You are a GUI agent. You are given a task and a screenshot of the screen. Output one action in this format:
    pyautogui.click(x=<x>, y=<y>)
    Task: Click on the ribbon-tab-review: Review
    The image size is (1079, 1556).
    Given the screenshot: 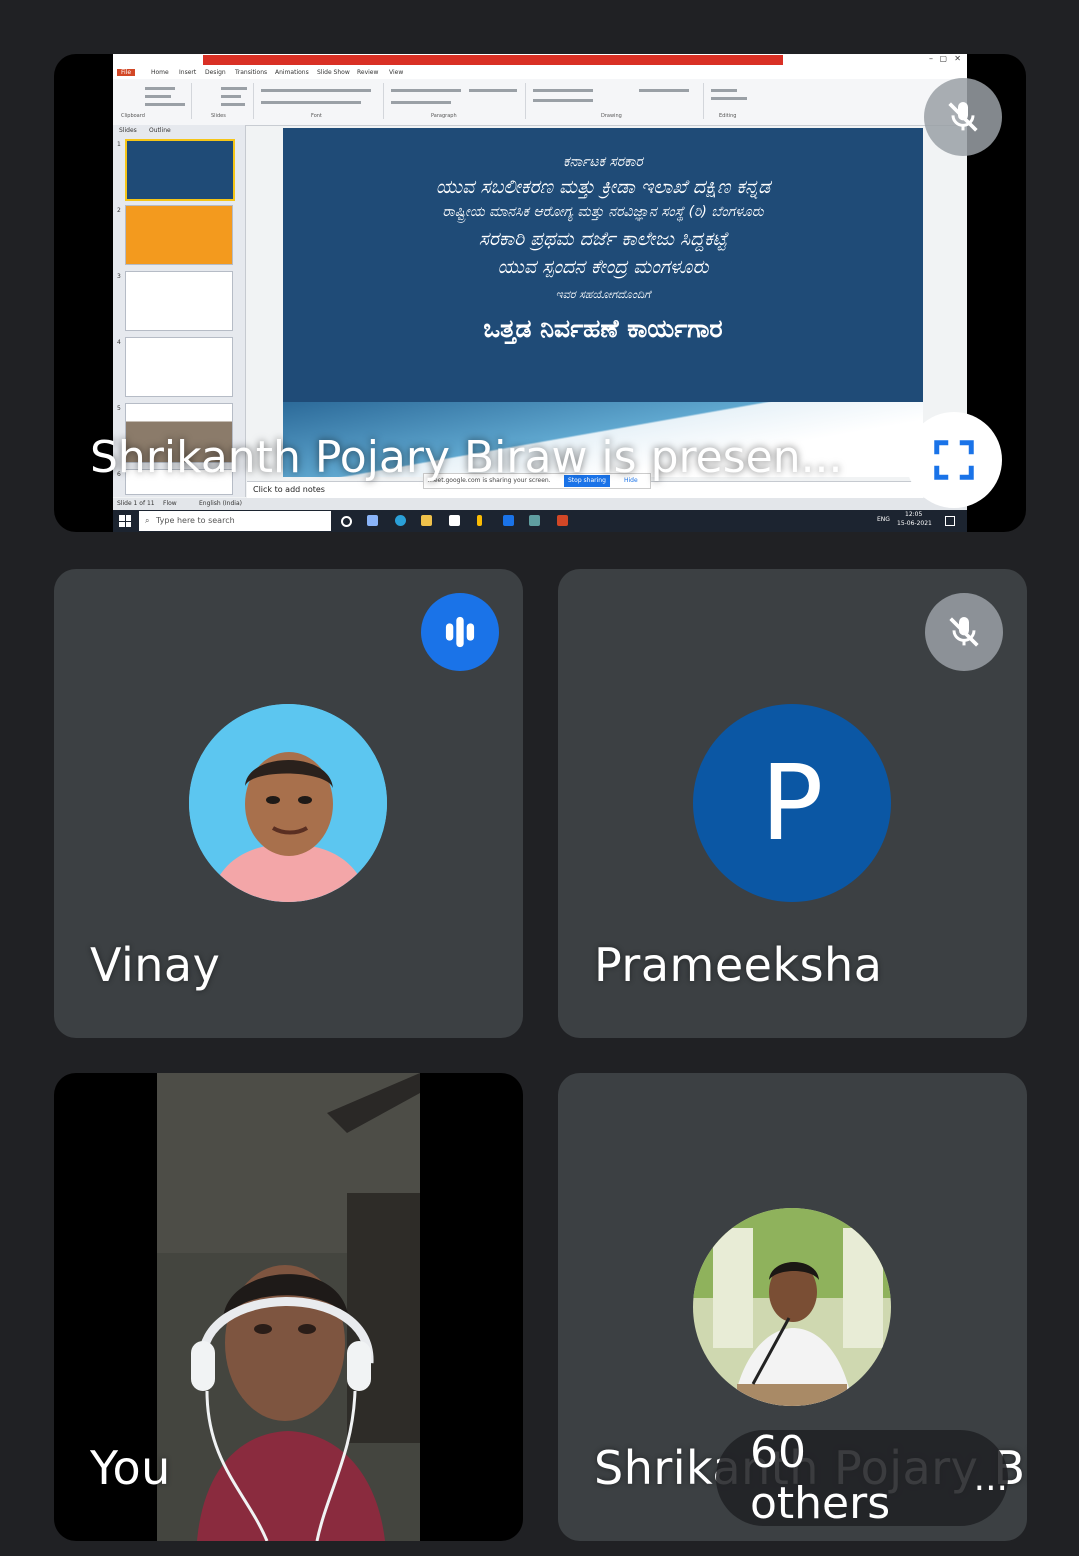 What is the action you would take?
    pyautogui.click(x=368, y=72)
    